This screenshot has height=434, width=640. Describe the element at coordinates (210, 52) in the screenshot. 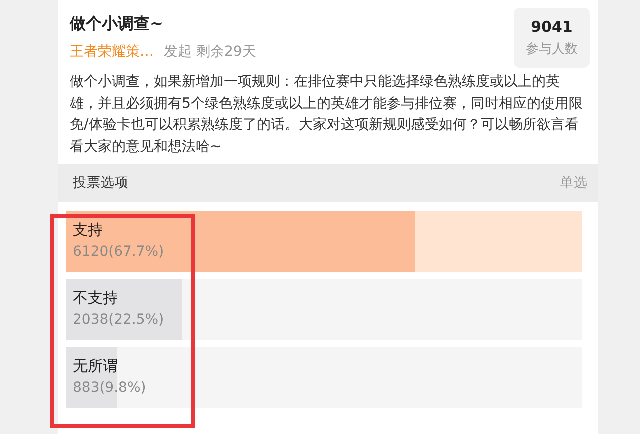

I see `poll-meta: 发起 剩余29天` at that location.